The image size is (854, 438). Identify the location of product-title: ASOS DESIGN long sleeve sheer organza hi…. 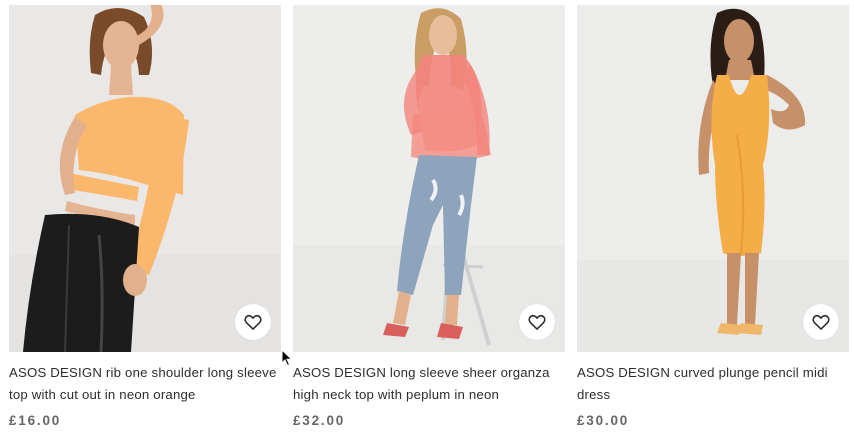
(427, 384).